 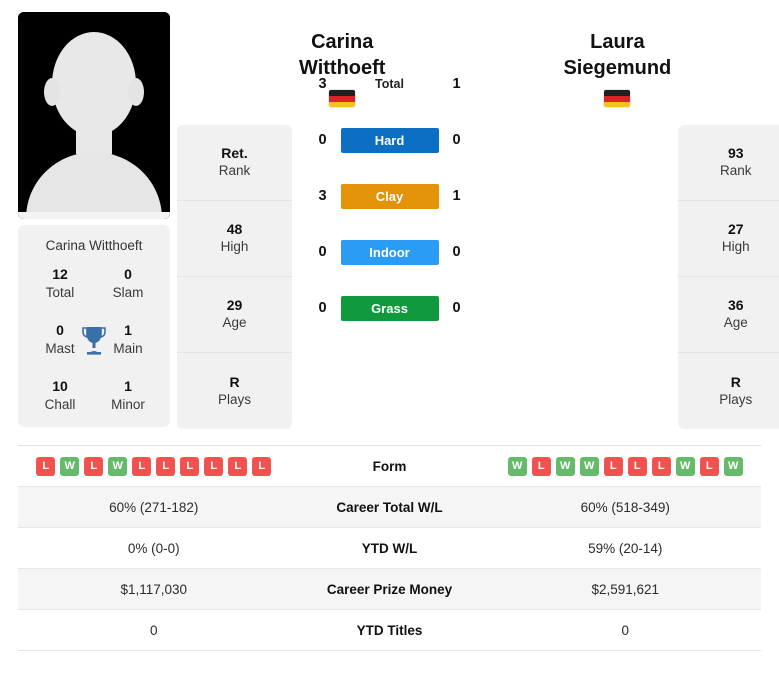 I want to click on h2h-row-hard: 0 Hard 0, so click(x=390, y=140).